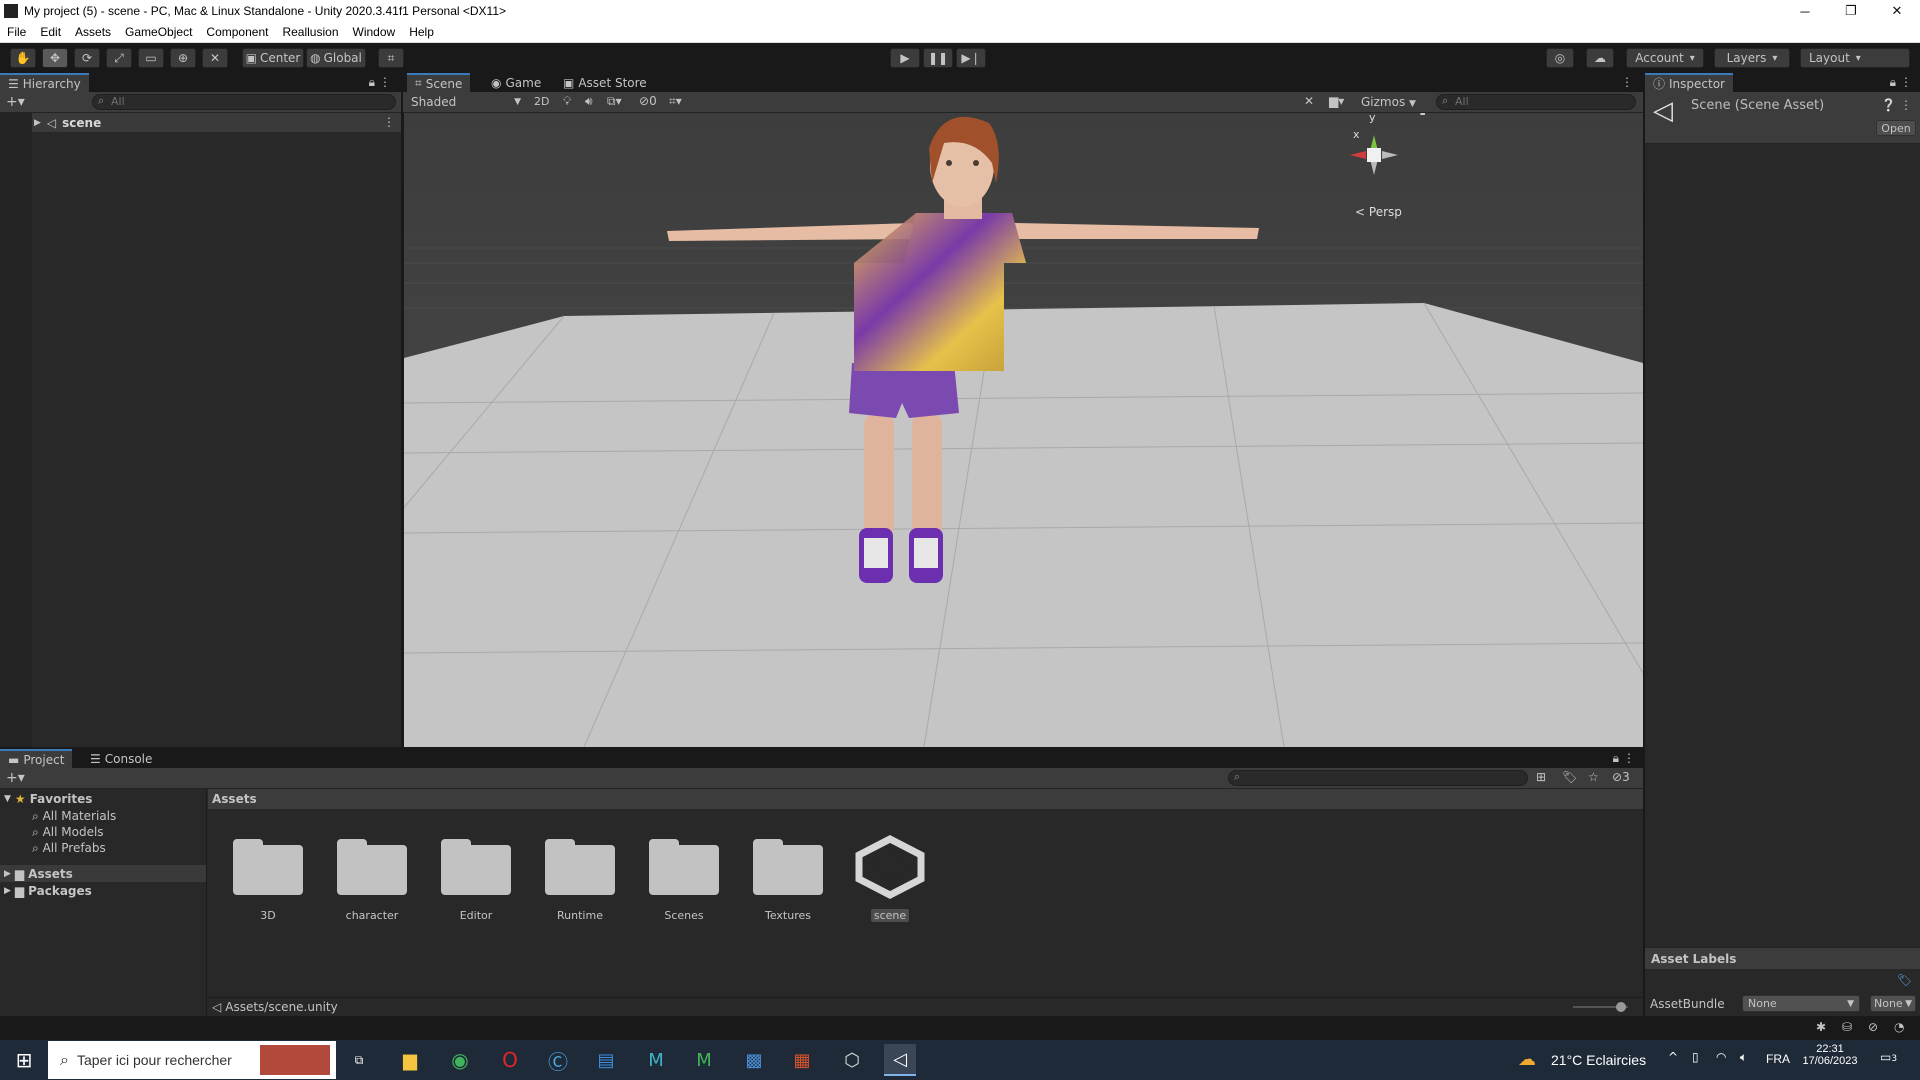 This screenshot has height=1080, width=1920. What do you see at coordinates (1621, 1007) in the screenshot?
I see `icon-size-slider-thumb` at bounding box center [1621, 1007].